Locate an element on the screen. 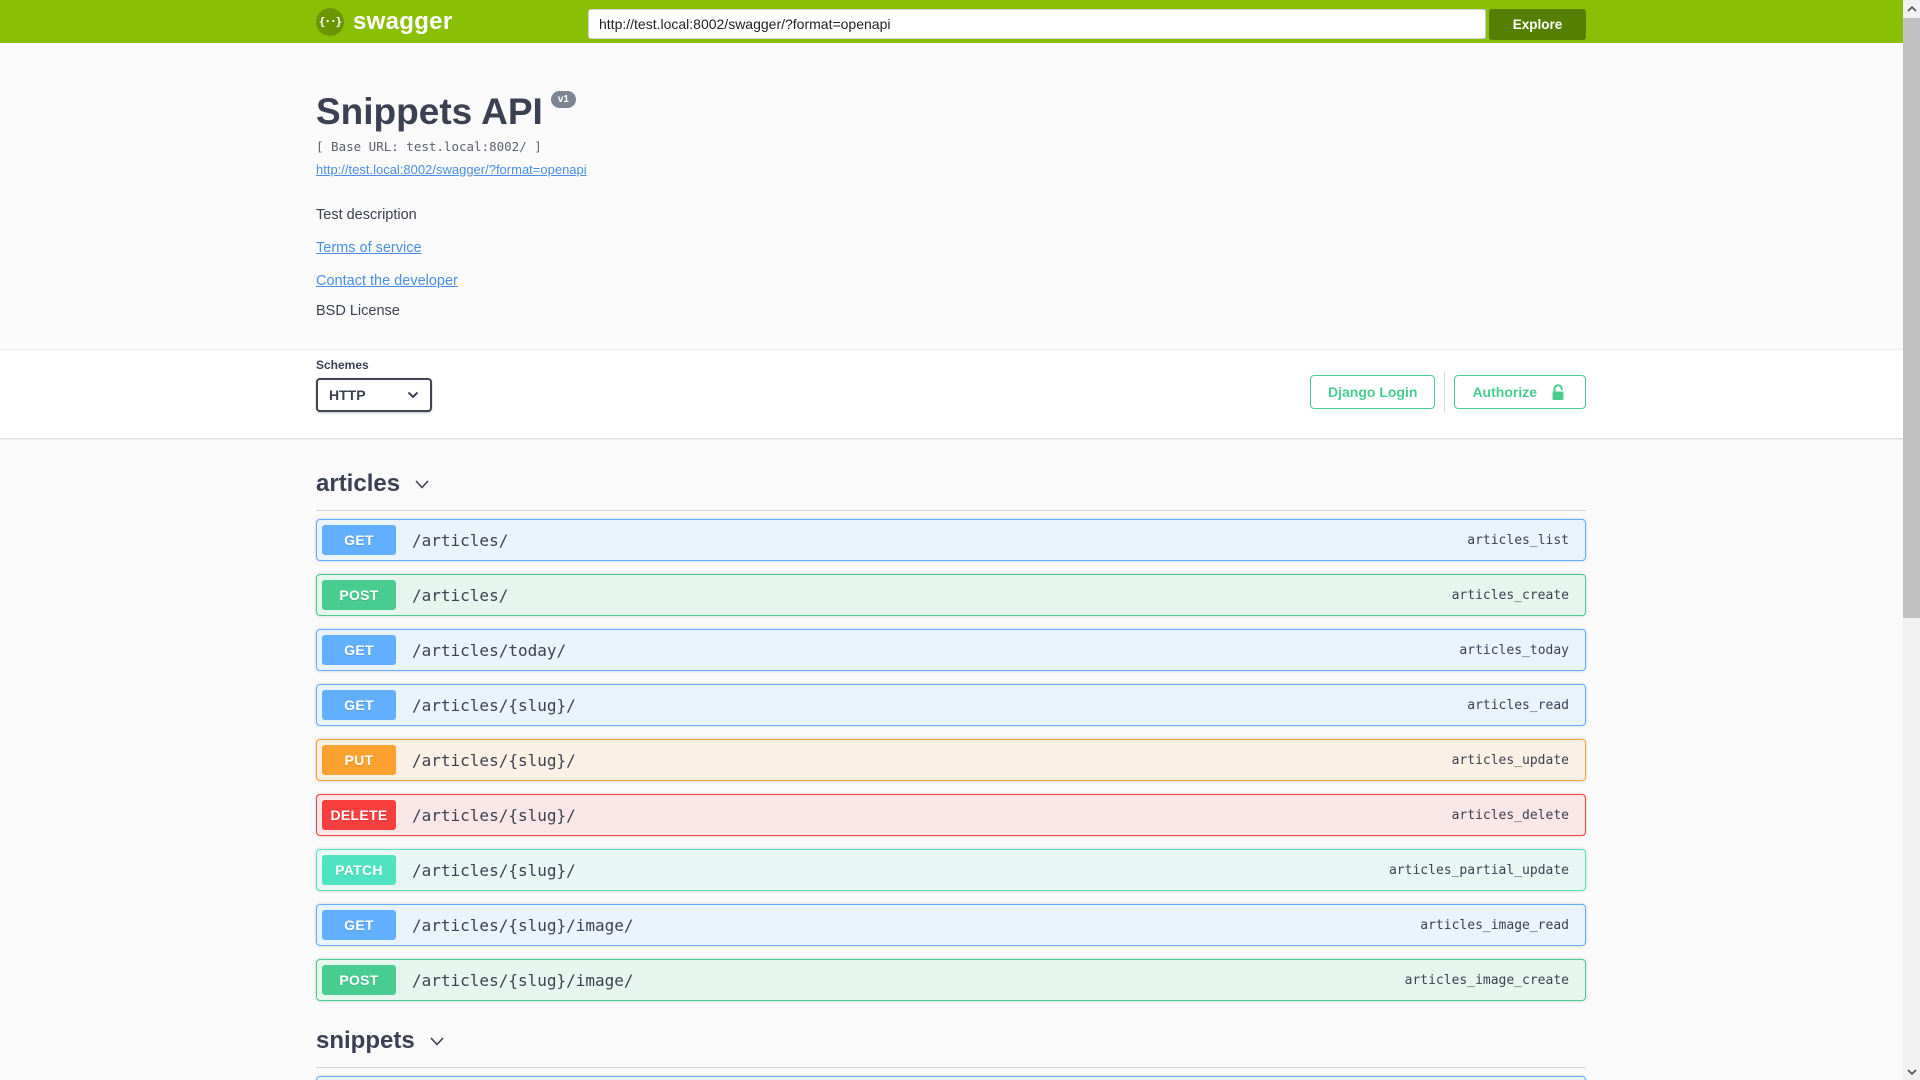 This screenshot has width=1920, height=1080. explore-button: Explore is located at coordinates (1537, 24).